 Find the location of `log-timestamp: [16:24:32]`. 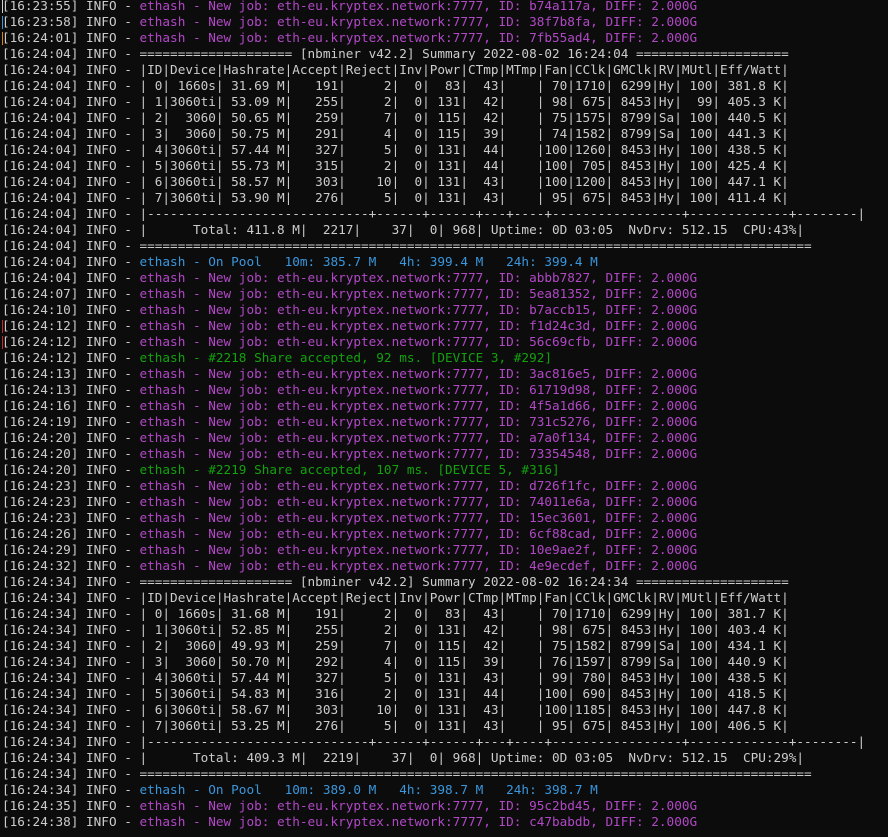

log-timestamp: [16:24:32] is located at coordinates (40, 565).